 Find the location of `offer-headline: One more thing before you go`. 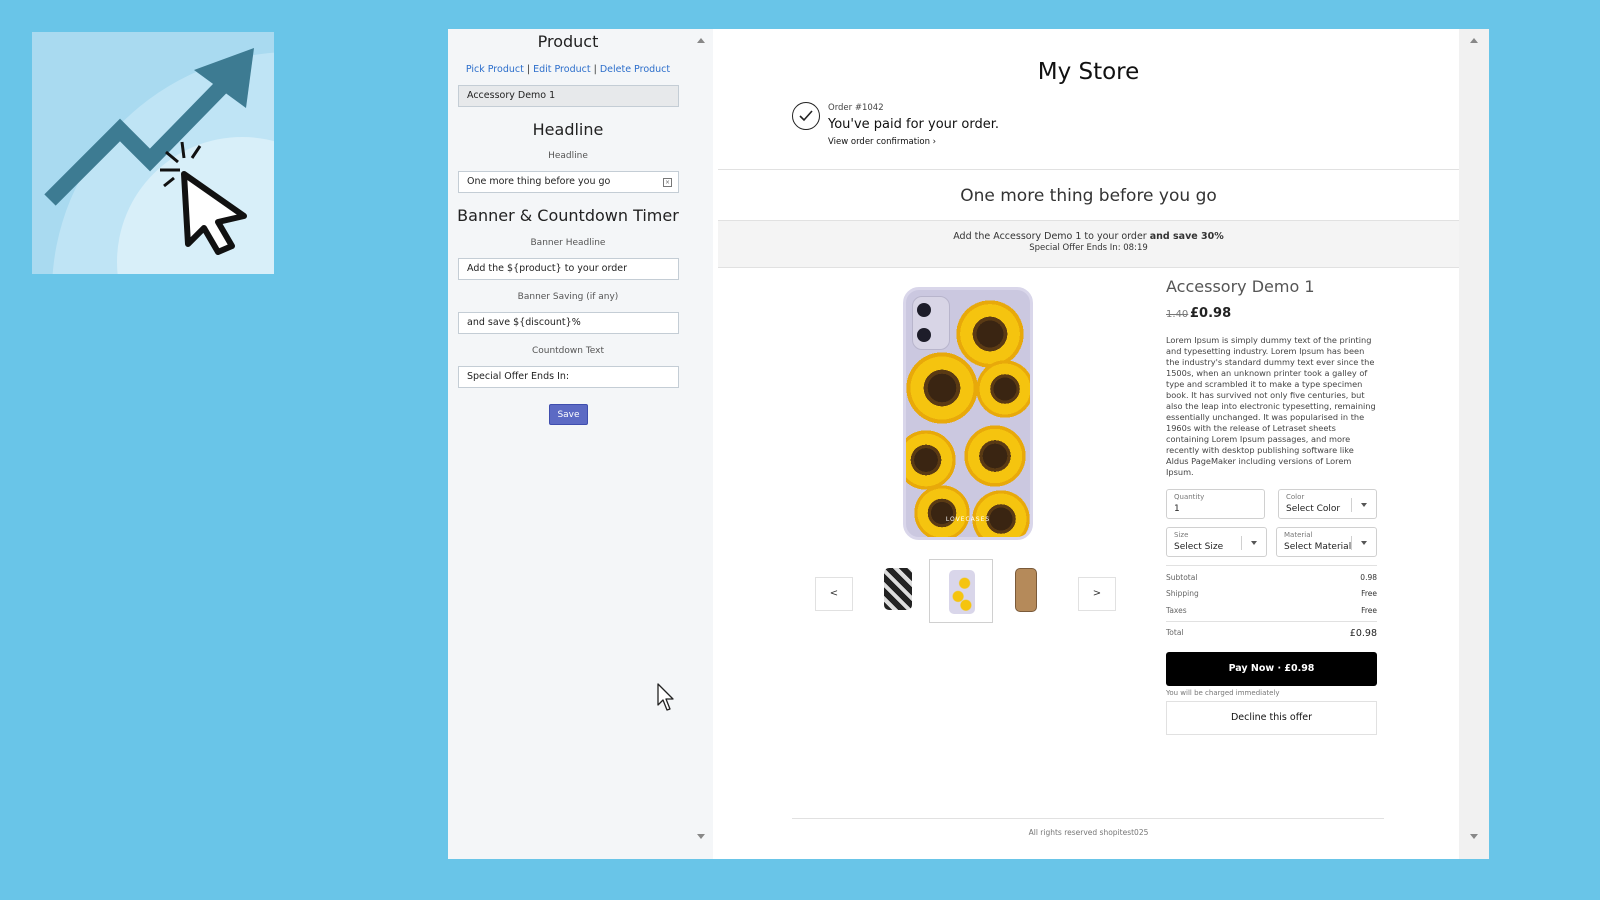

offer-headline: One more thing before you go is located at coordinates (1088, 196).